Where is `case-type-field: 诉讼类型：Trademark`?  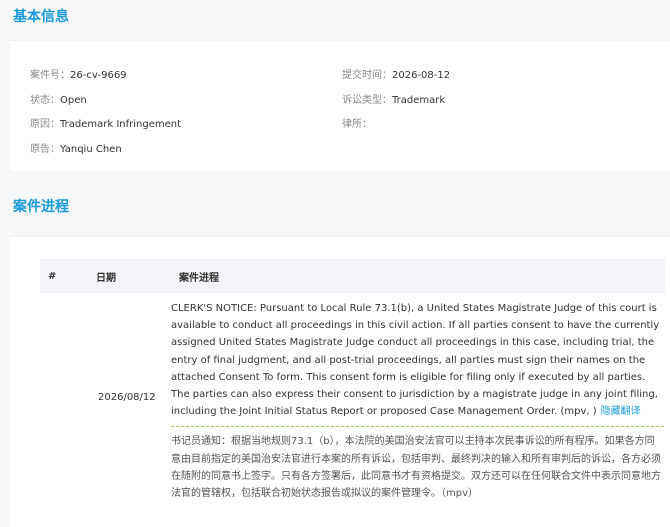 case-type-field: 诉讼类型：Trademark is located at coordinates (393, 98).